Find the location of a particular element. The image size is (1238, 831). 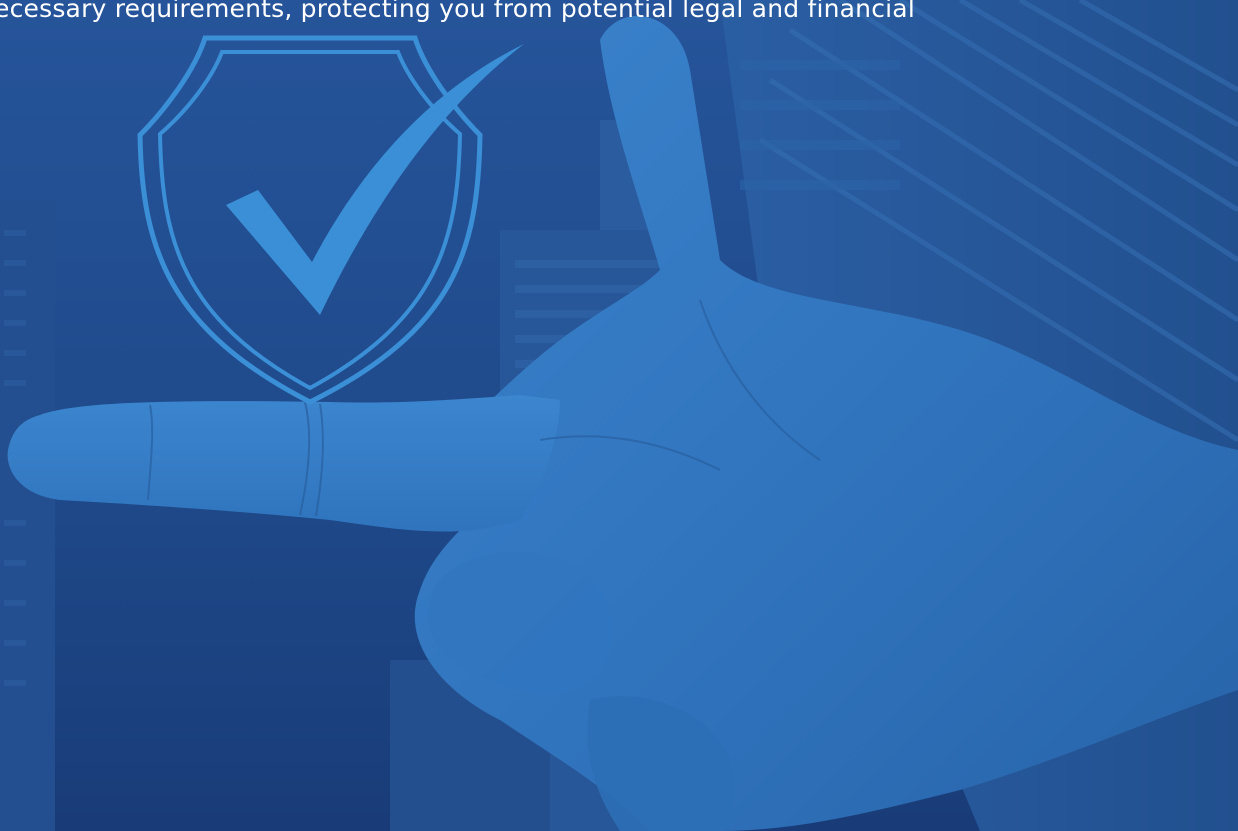

building-left is located at coordinates (27, 515).